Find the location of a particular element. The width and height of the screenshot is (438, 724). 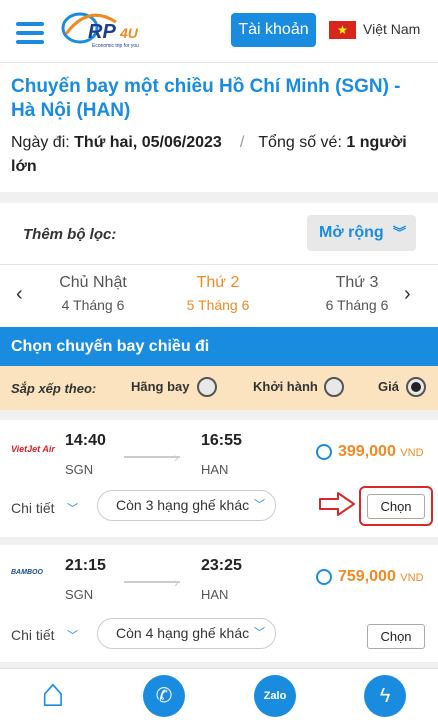

sort-departure-radio is located at coordinates (334, 387).